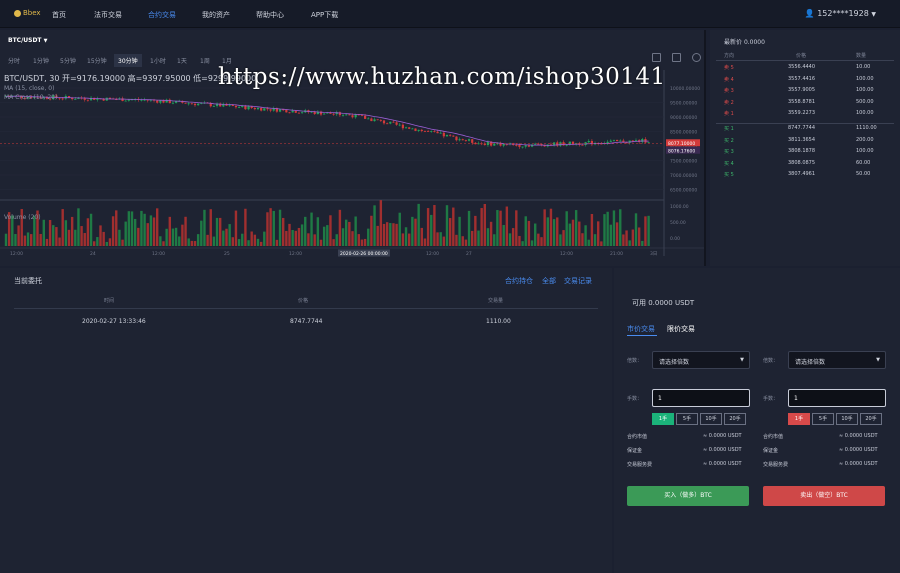 This screenshot has width=900, height=573. I want to click on legend-ma-cross: MA Cross (10, 20), so click(31, 97).